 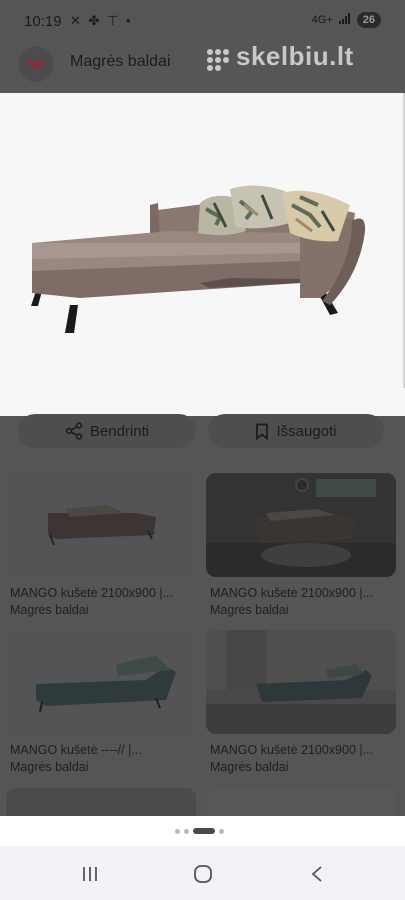 I want to click on share-label: Bendrinti, so click(x=119, y=431).